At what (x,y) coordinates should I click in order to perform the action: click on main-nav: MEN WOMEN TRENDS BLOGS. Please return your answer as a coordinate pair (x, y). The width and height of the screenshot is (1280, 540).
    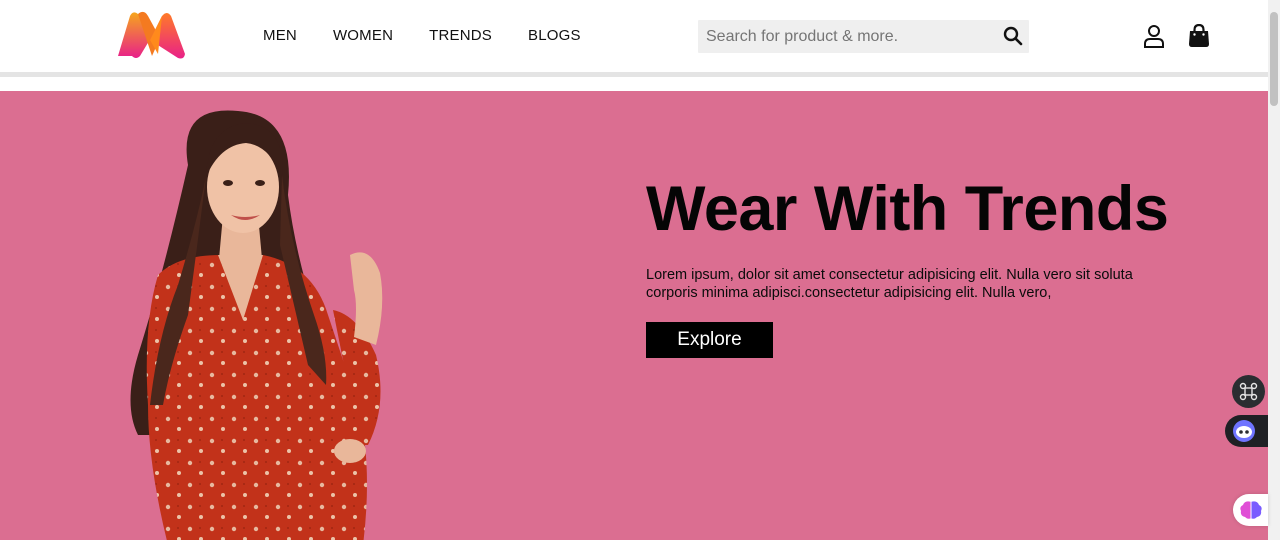
    Looking at the image, I should click on (440, 35).